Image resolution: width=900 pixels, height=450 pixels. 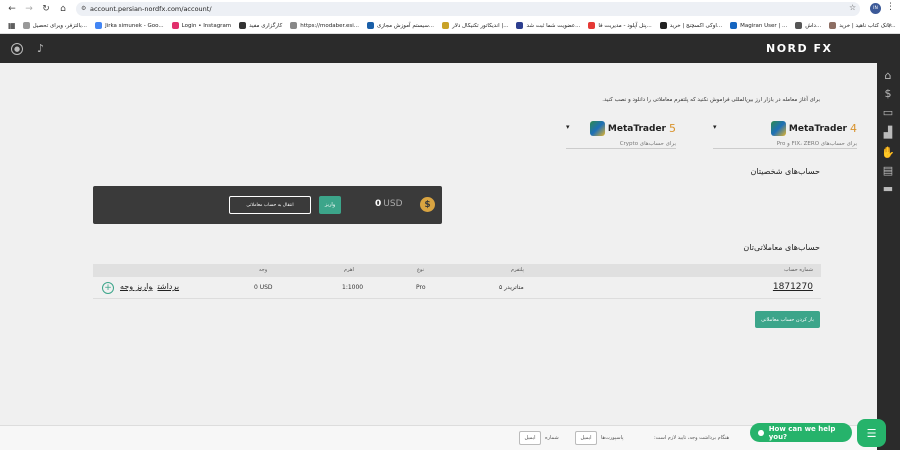 What do you see at coordinates (349, 270) in the screenshot?
I see `col-leverage: اهرم` at bounding box center [349, 270].